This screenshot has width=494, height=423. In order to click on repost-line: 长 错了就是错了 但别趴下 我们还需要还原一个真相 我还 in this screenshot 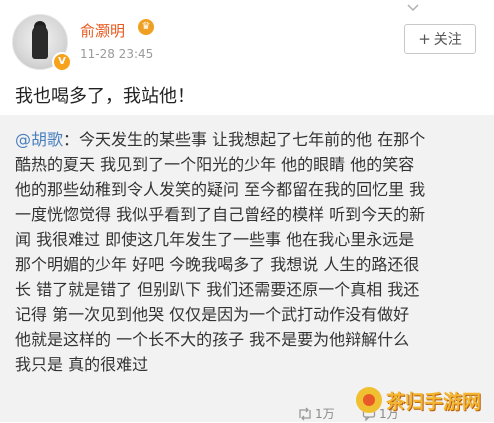, I will do `click(217, 289)`.